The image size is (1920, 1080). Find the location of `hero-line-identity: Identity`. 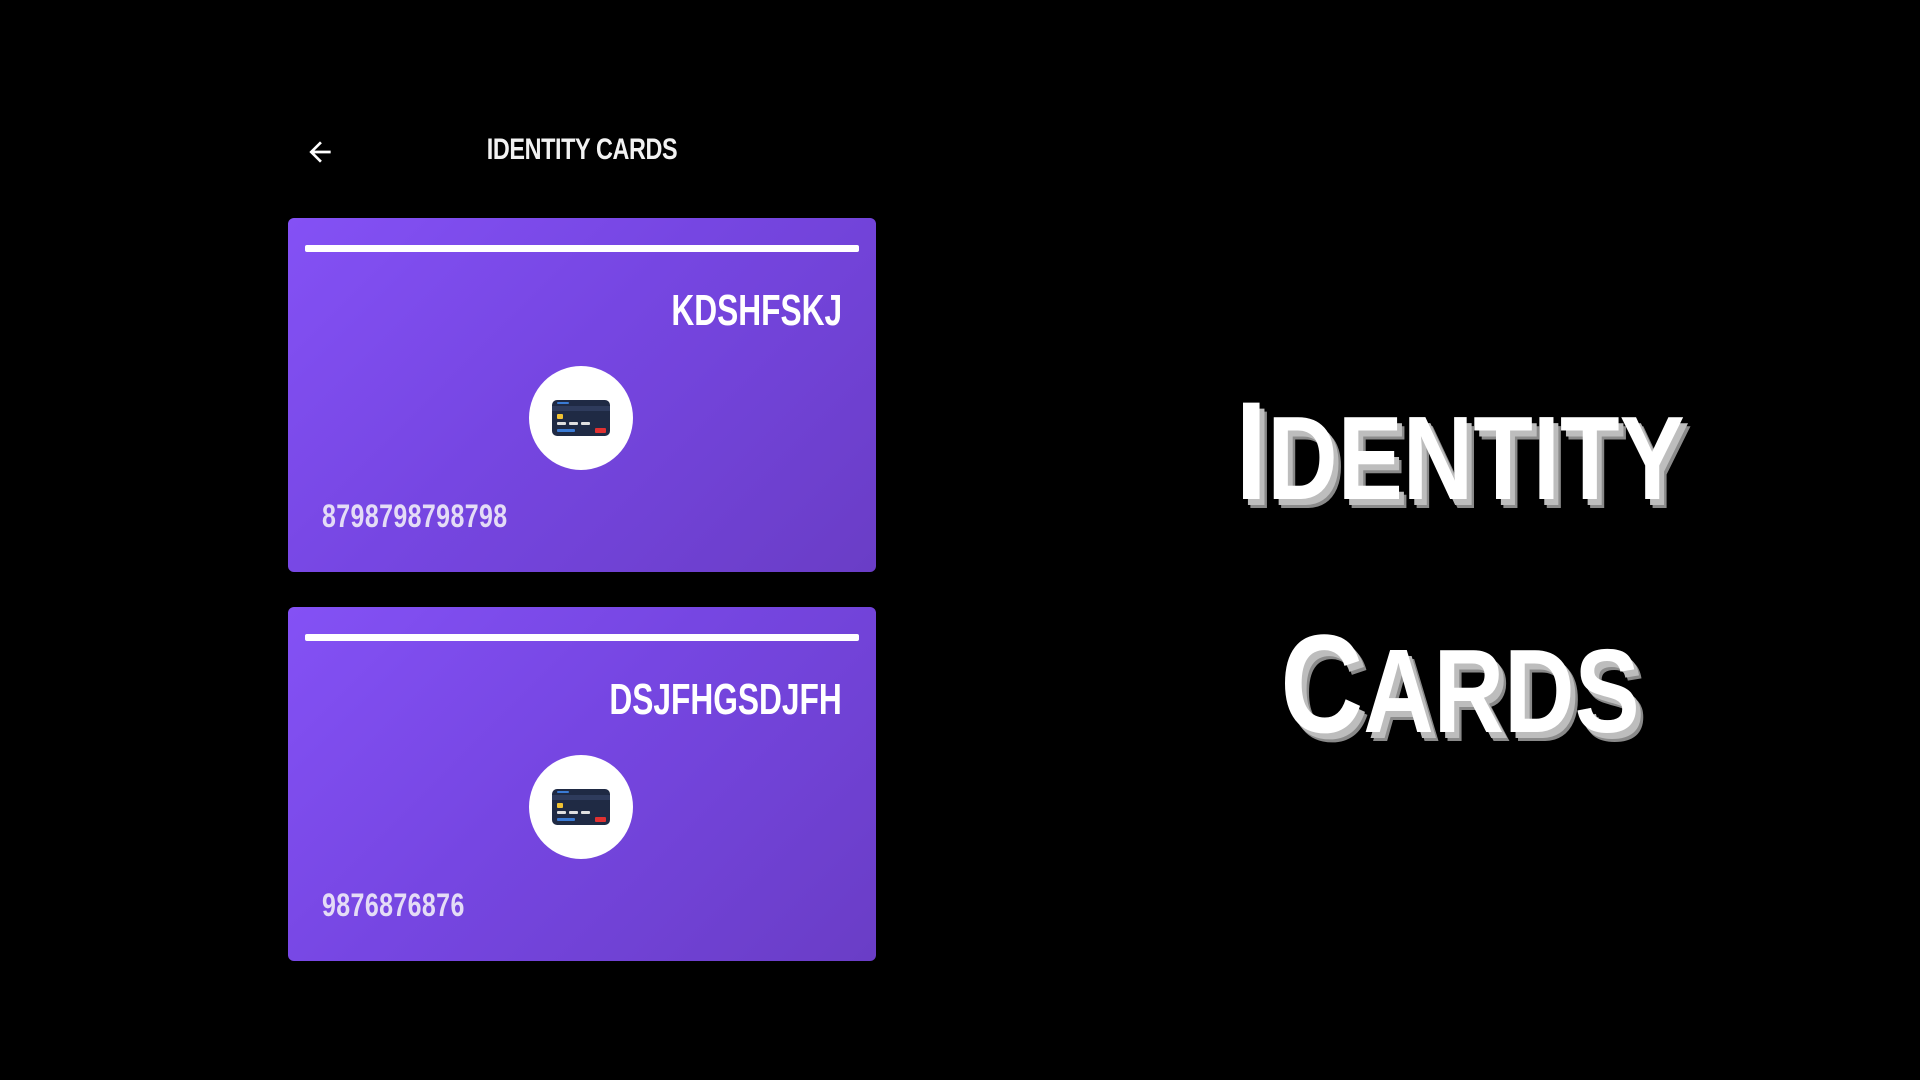

hero-line-identity: Identity is located at coordinates (1459, 430).